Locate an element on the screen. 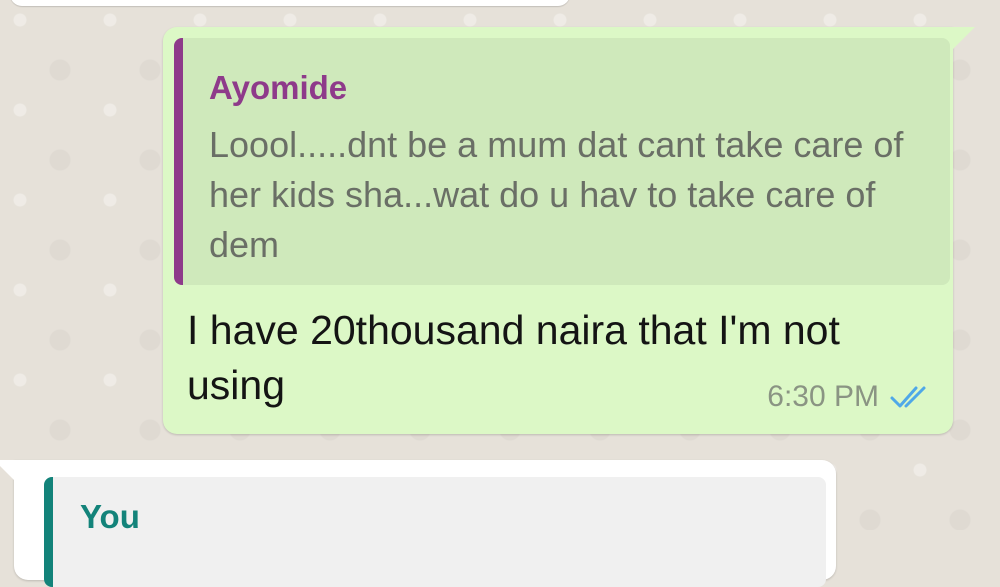 Image resolution: width=1000 pixels, height=587 pixels. message-meta: 6:30 PM is located at coordinates (849, 397).